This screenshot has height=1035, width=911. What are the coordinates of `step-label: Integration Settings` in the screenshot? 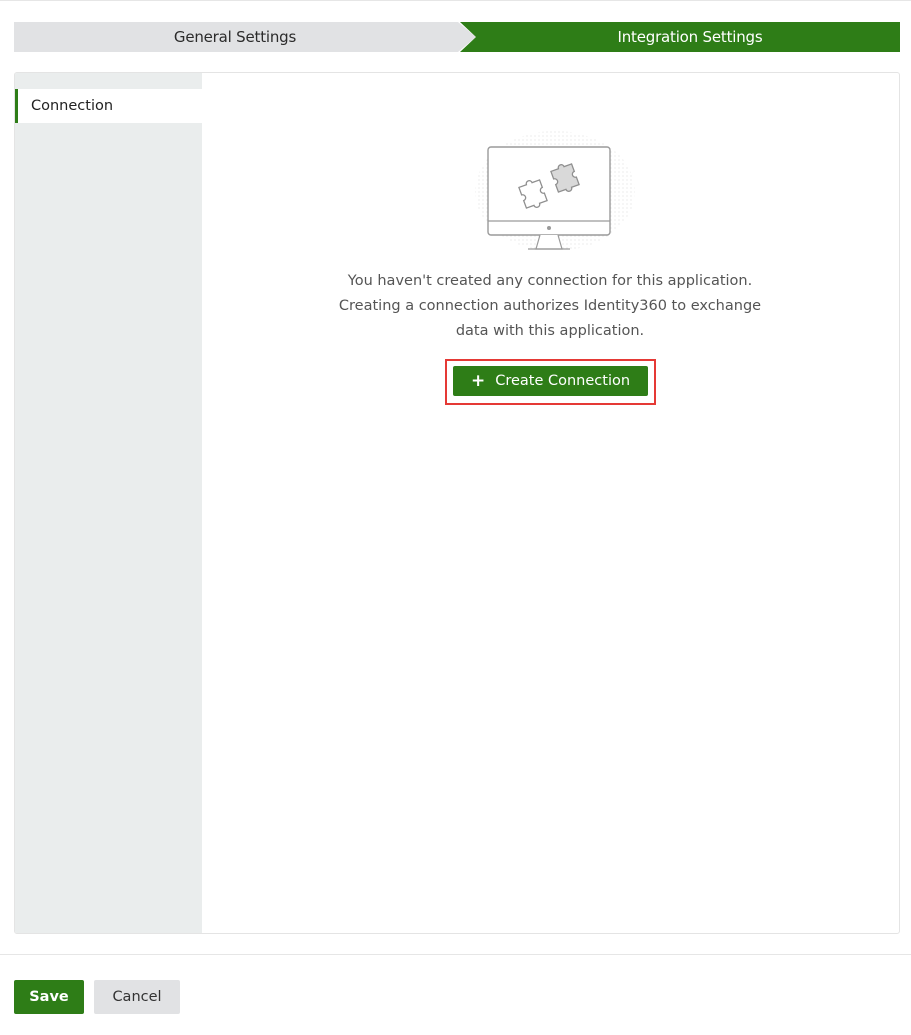 It's located at (690, 37).